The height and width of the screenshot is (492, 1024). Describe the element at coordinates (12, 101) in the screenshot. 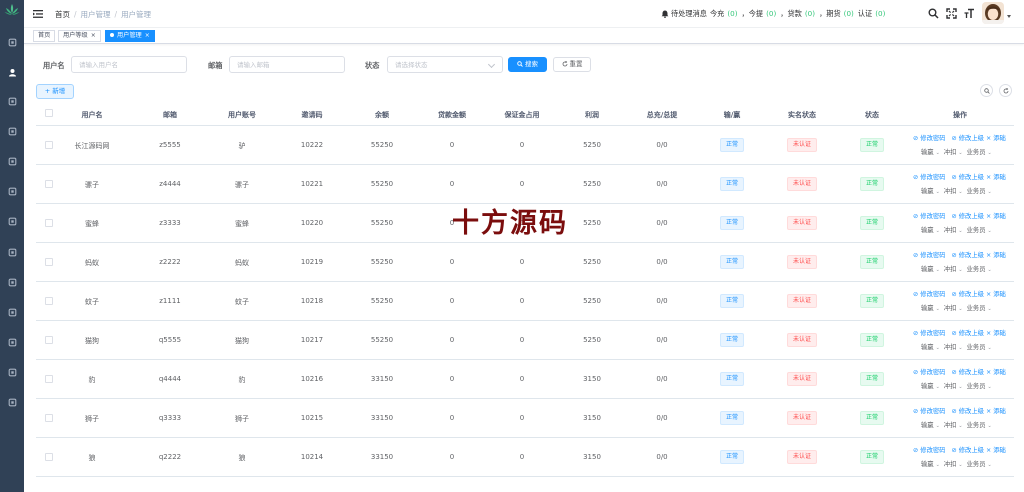

I see `document-icon` at that location.